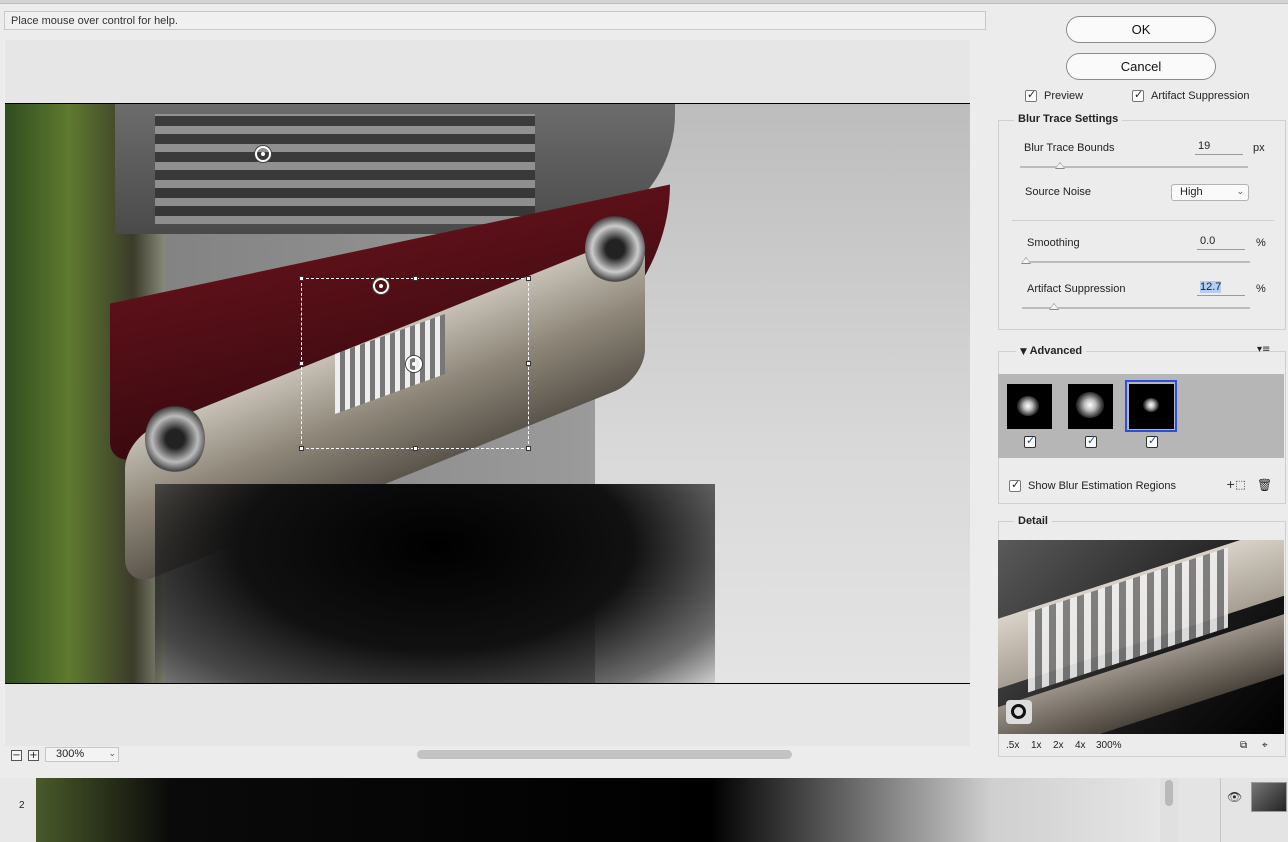 Image resolution: width=1288 pixels, height=842 pixels. Describe the element at coordinates (1169, 810) in the screenshot. I see `vertical-scrollbar` at that location.